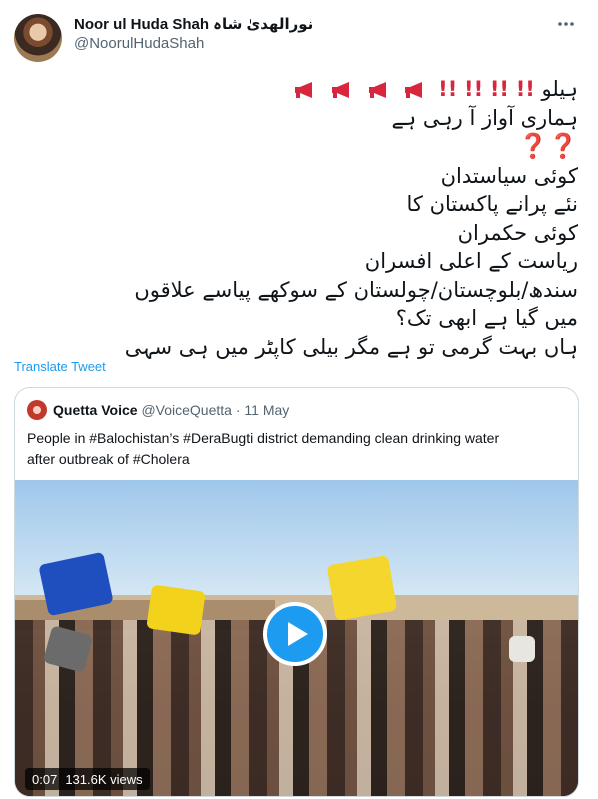  What do you see at coordinates (60, 366) in the screenshot?
I see `translate-tweet-link: Translate Tweet` at bounding box center [60, 366].